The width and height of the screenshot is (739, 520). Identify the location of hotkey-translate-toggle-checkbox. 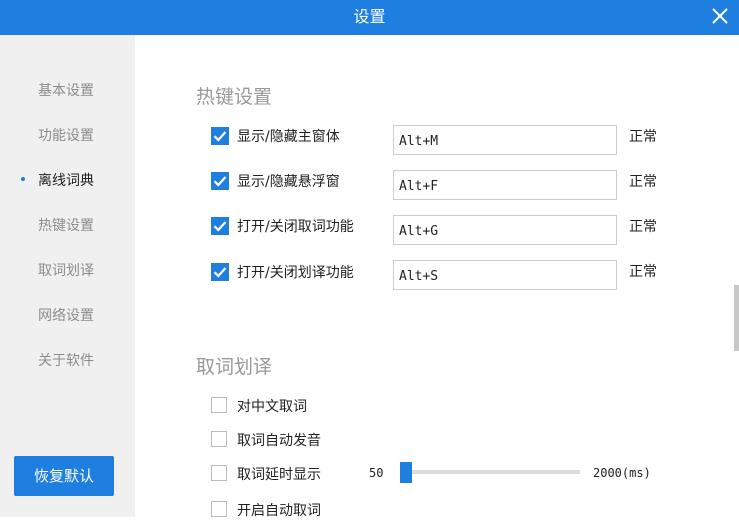
(220, 272).